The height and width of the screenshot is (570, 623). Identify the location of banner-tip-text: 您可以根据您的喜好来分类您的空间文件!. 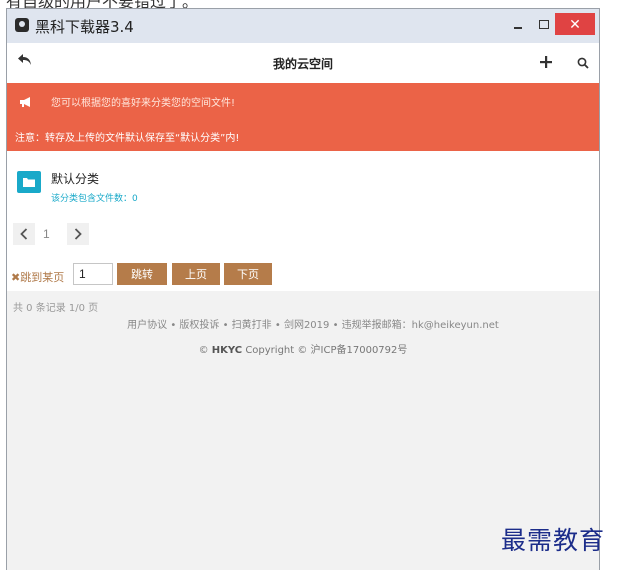
(143, 103).